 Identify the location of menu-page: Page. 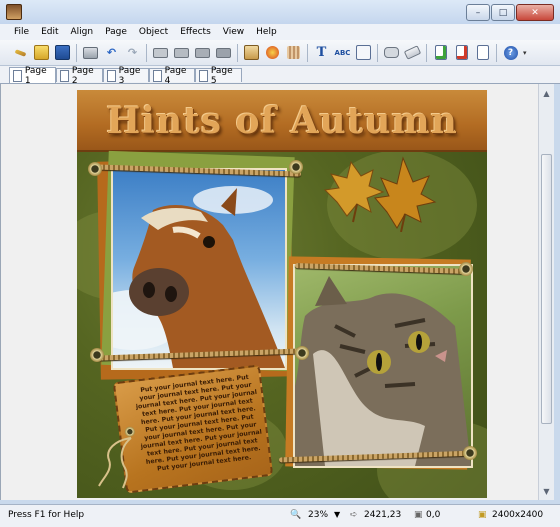
(116, 32).